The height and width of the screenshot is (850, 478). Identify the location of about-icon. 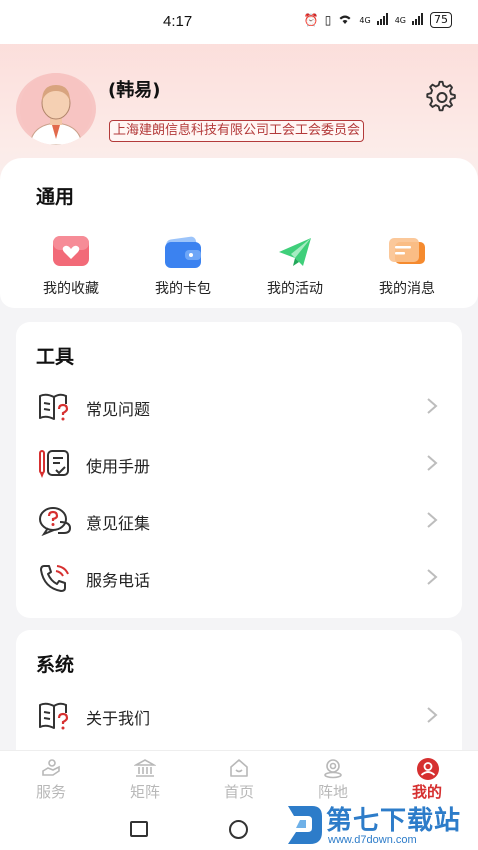
(55, 716).